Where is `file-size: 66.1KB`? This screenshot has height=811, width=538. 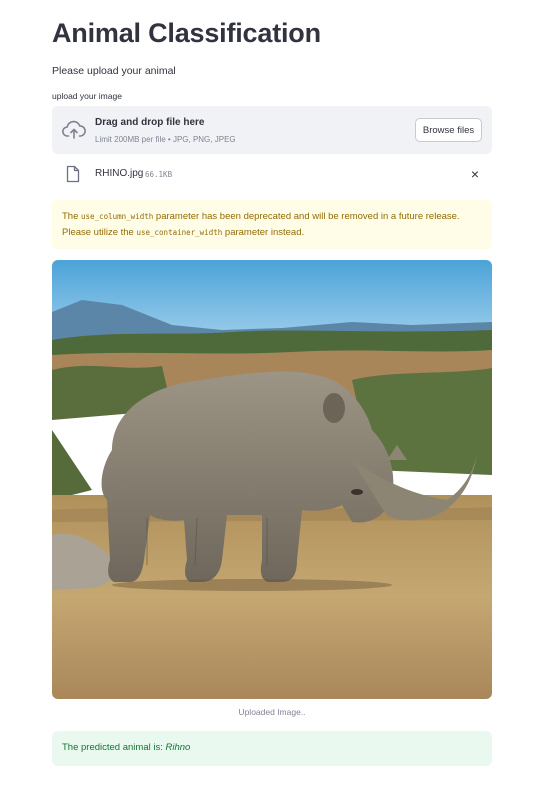
file-size: 66.1KB is located at coordinates (159, 174).